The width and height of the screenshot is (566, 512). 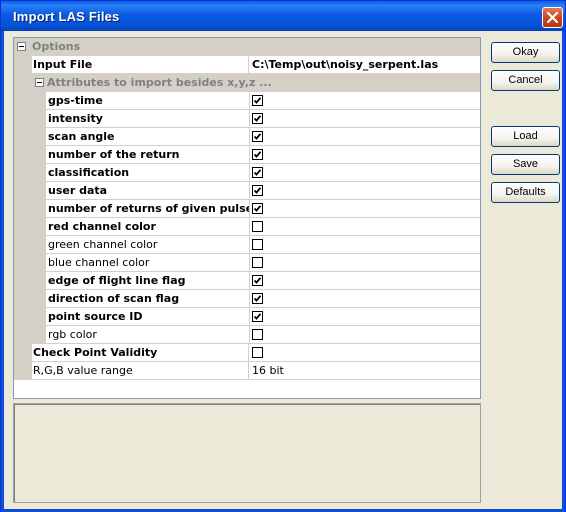 I want to click on attribute-row: number of the return, so click(x=247, y=155).